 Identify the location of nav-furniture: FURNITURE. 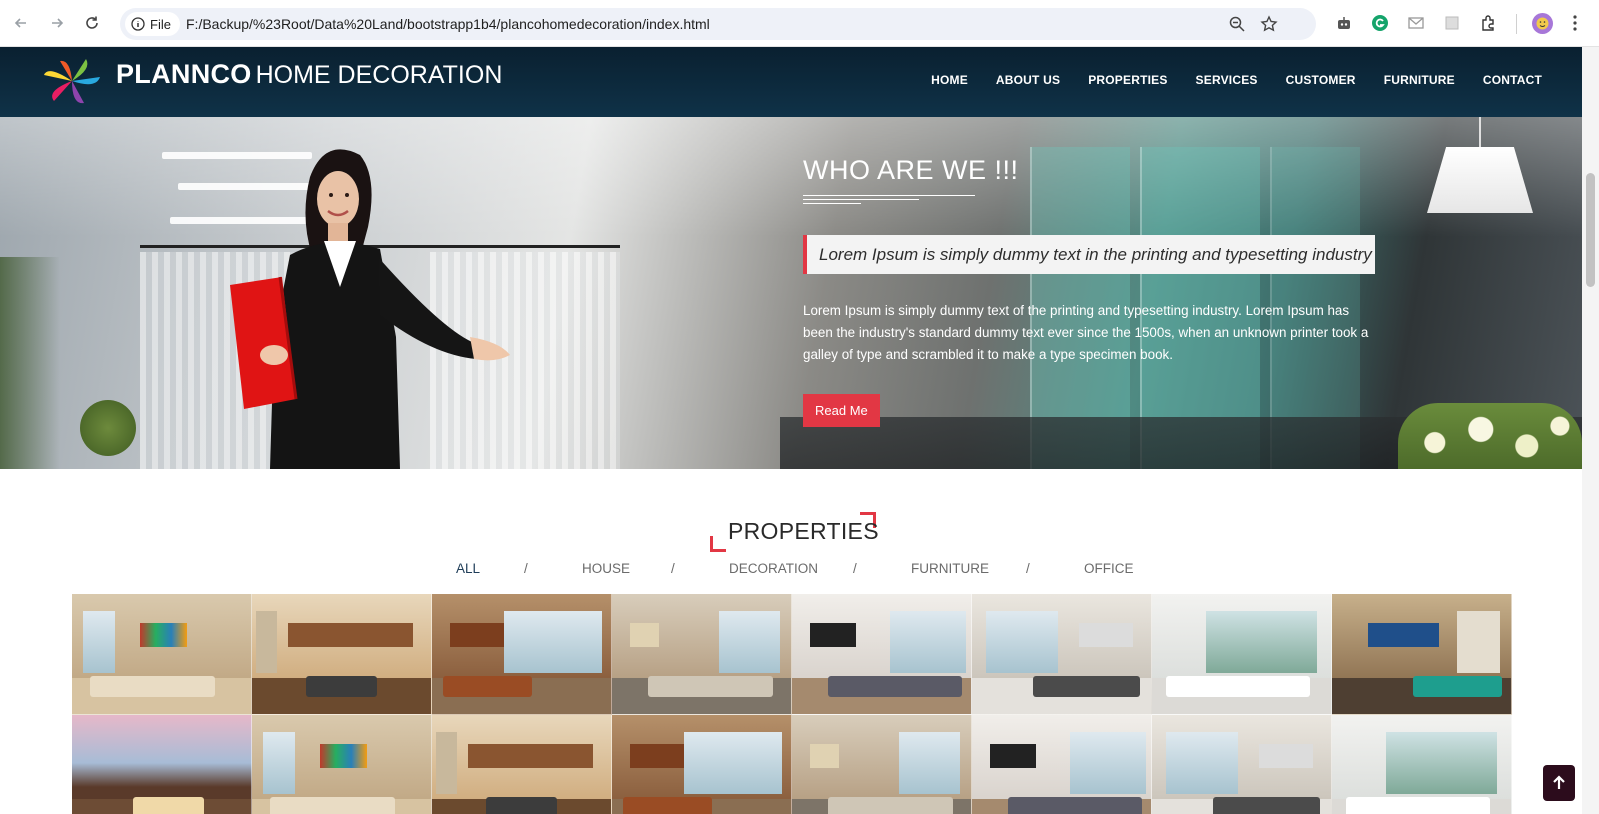
(1419, 80).